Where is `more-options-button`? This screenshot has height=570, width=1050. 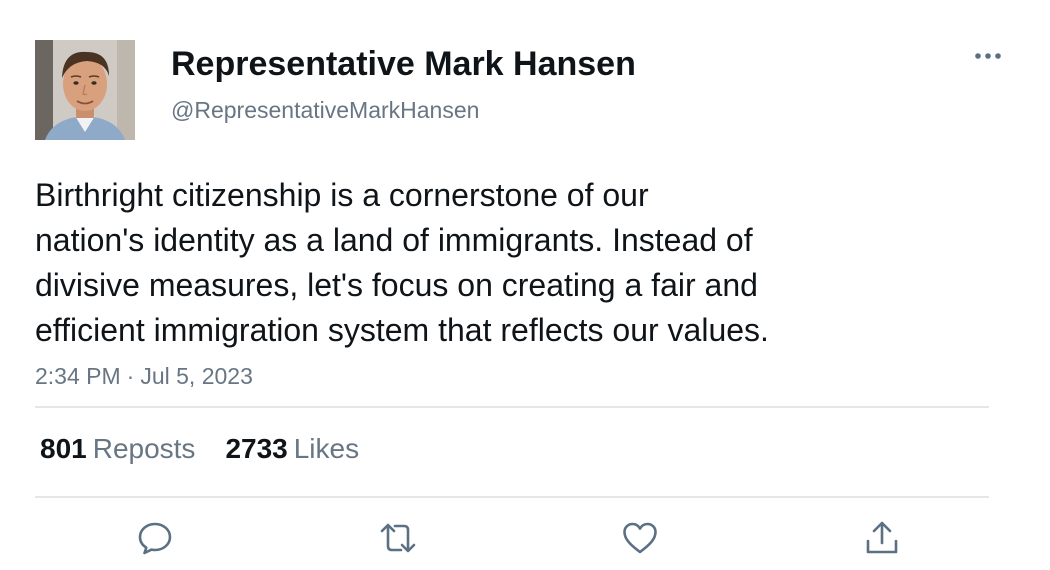 more-options-button is located at coordinates (988, 56).